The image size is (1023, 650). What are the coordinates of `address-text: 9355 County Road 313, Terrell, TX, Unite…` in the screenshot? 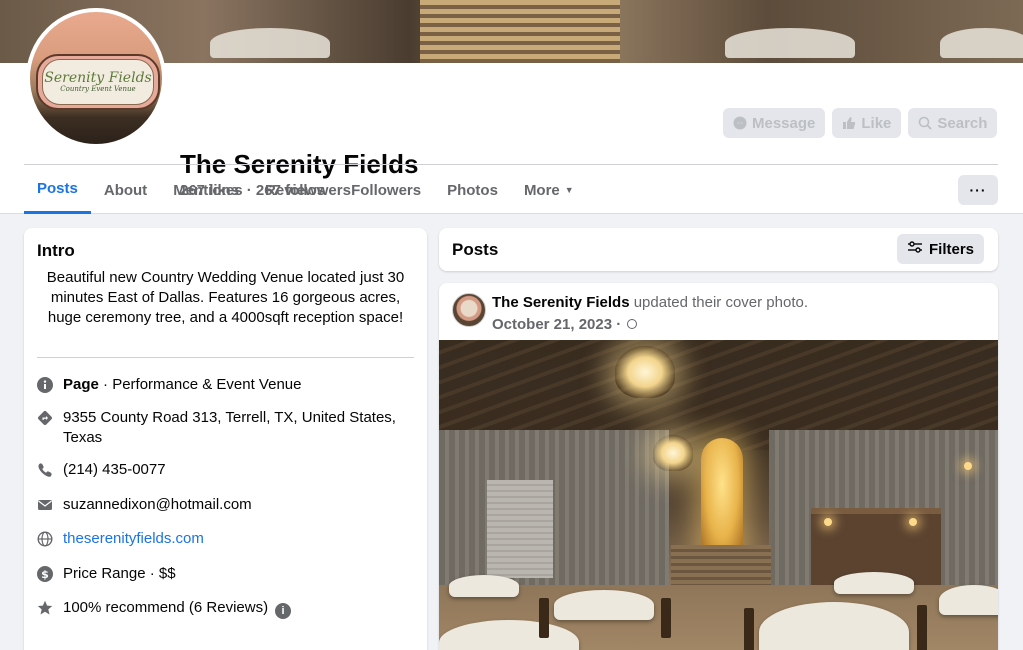 It's located at (229, 427).